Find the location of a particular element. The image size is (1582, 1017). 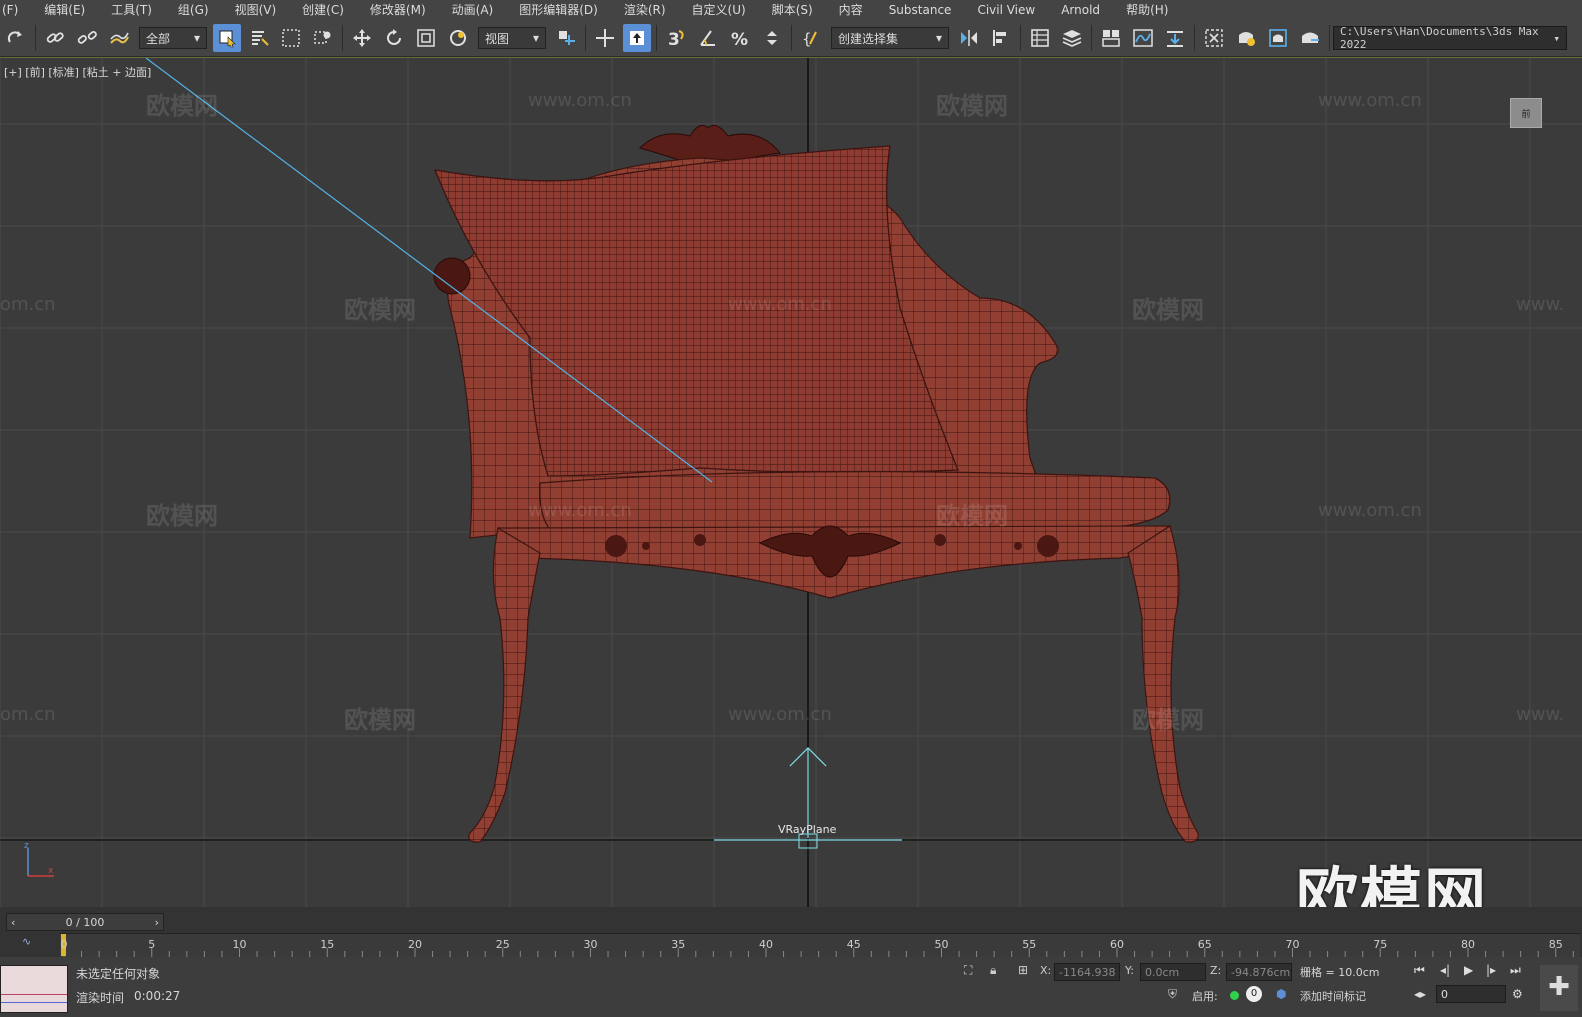

rendered-frame-icon is located at coordinates (1278, 38).